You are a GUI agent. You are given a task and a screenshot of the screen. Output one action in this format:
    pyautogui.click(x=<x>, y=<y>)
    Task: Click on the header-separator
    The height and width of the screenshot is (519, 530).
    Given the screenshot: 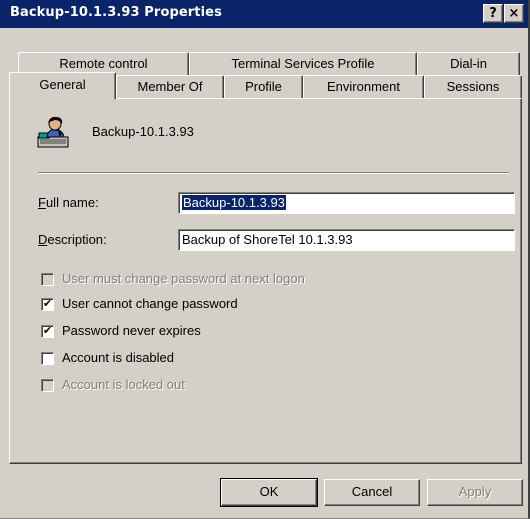 What is the action you would take?
    pyautogui.click(x=273, y=173)
    